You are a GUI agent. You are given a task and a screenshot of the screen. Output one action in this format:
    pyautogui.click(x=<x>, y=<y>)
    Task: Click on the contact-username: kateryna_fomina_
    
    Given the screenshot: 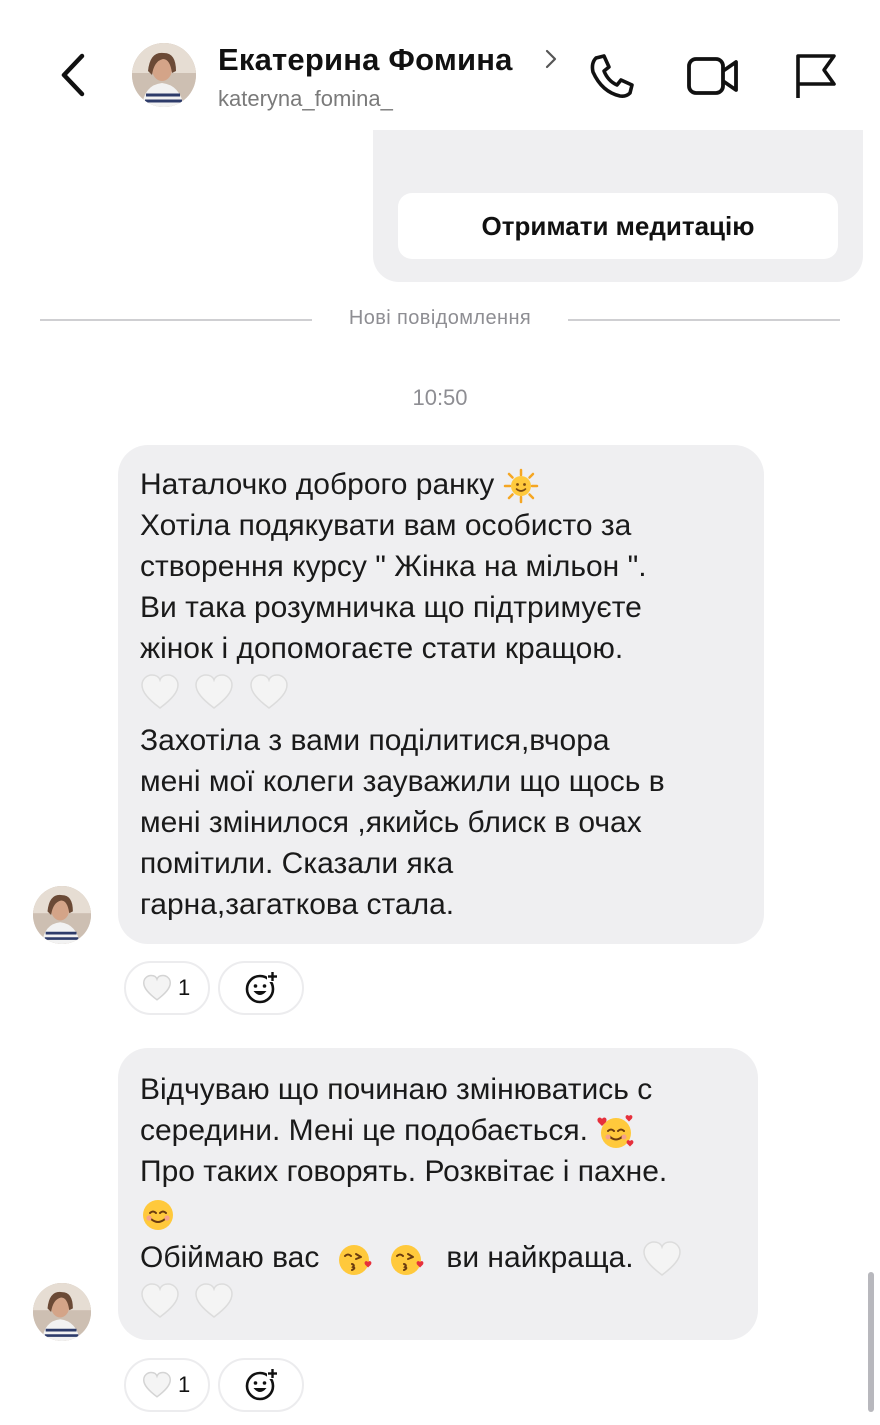 What is the action you would take?
    pyautogui.click(x=305, y=98)
    